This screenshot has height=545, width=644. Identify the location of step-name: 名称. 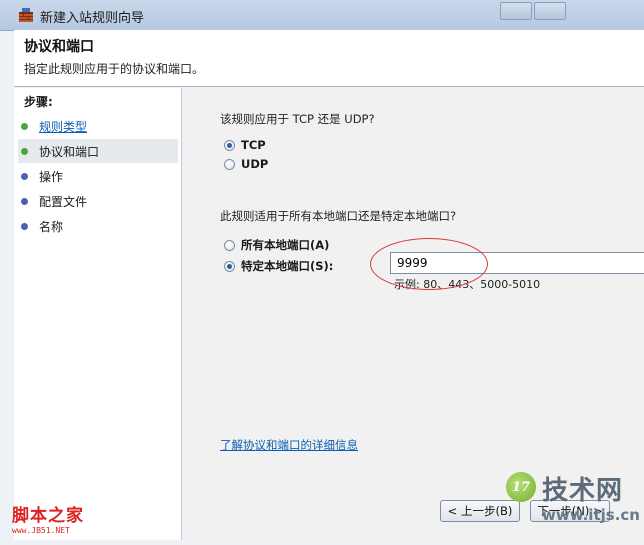
(98, 226).